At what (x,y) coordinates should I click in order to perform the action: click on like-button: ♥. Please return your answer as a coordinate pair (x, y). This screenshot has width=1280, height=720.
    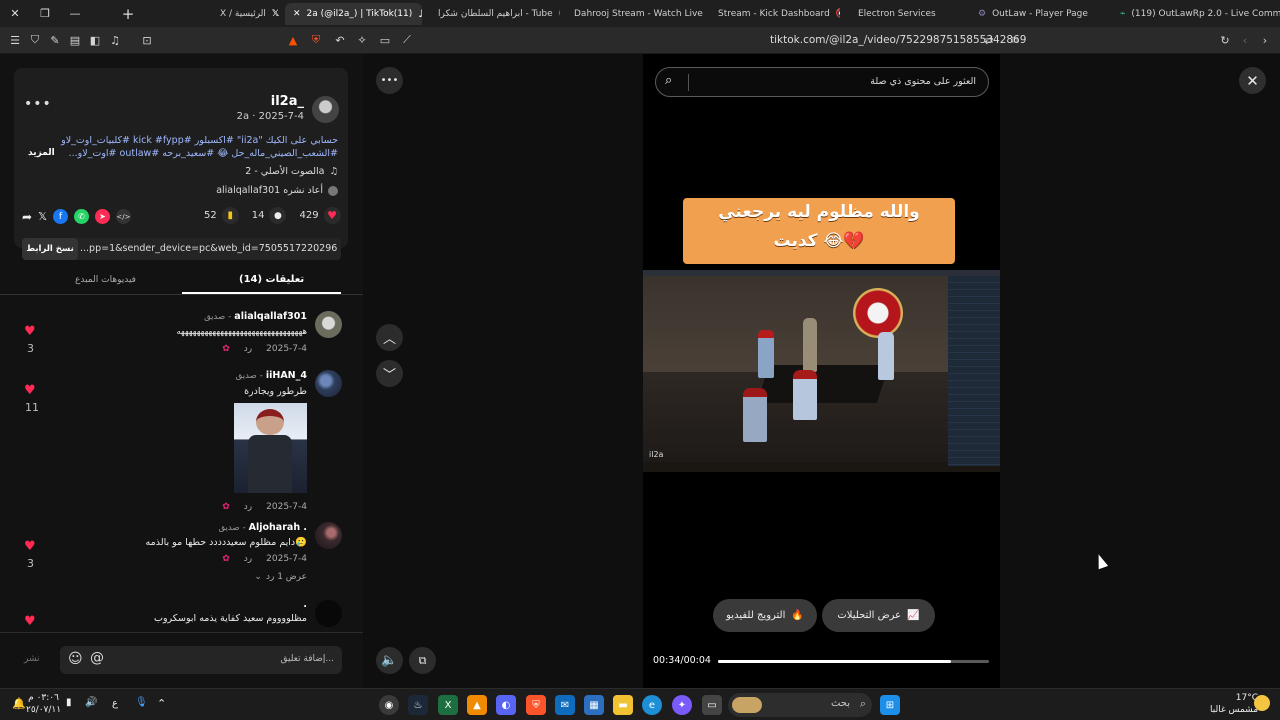
    Looking at the image, I should click on (332, 215).